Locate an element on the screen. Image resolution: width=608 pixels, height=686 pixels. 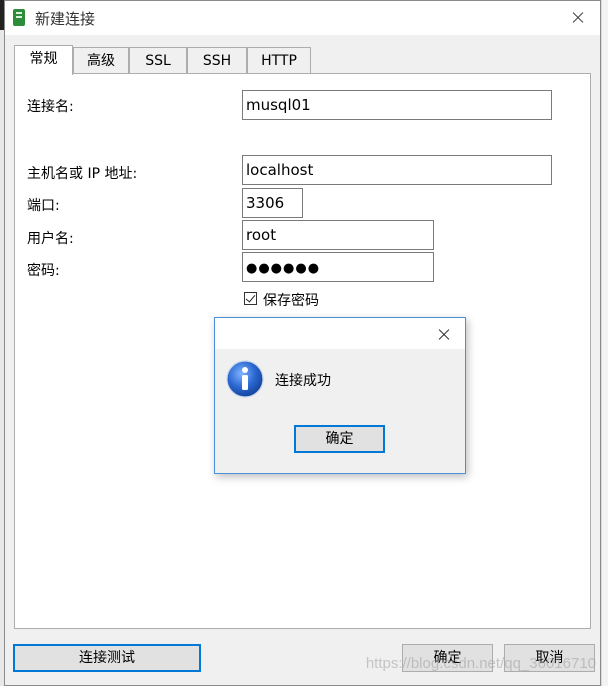
connection-name-input: musql01 is located at coordinates (397, 105).